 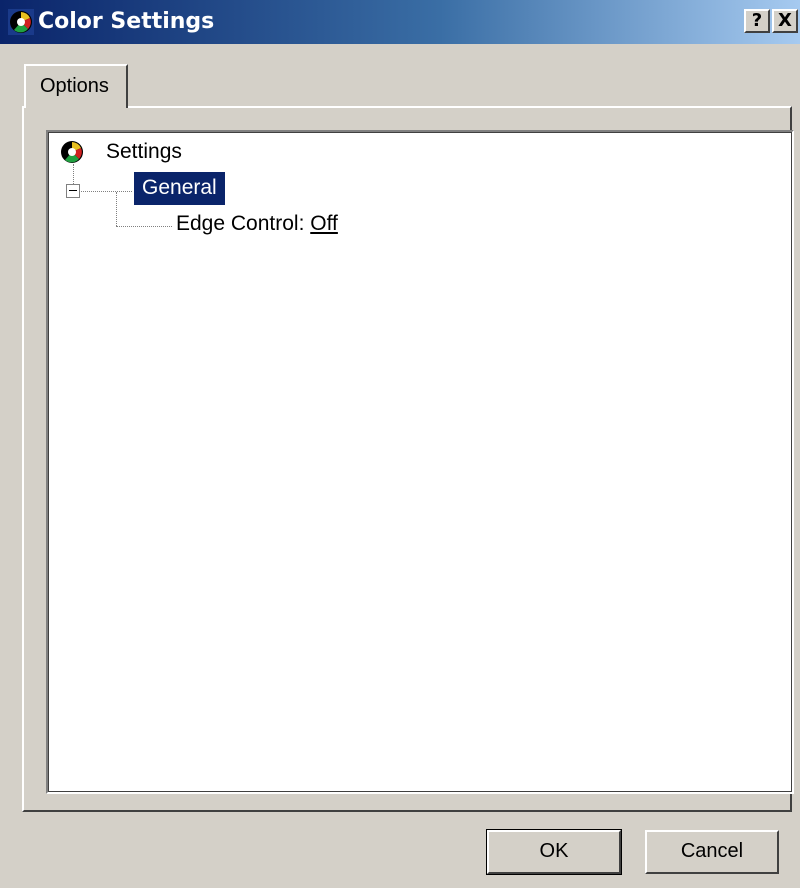 What do you see at coordinates (73, 191) in the screenshot?
I see `collapse-icon` at bounding box center [73, 191].